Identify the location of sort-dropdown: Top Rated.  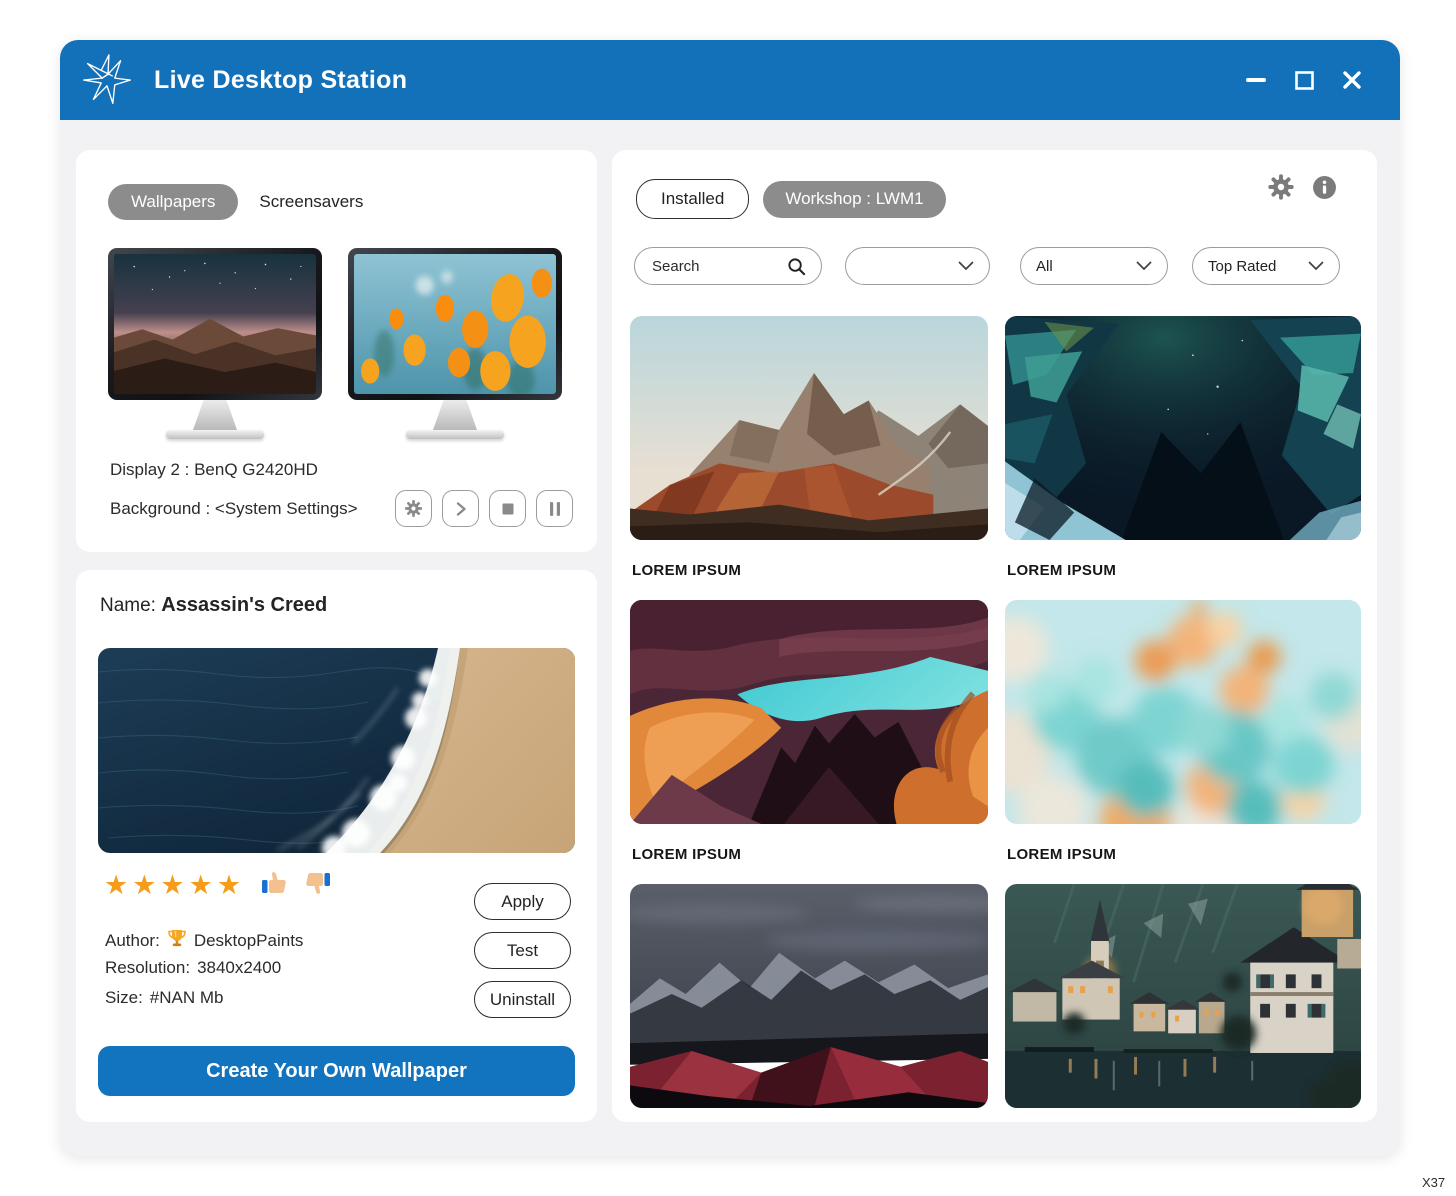
(1266, 266).